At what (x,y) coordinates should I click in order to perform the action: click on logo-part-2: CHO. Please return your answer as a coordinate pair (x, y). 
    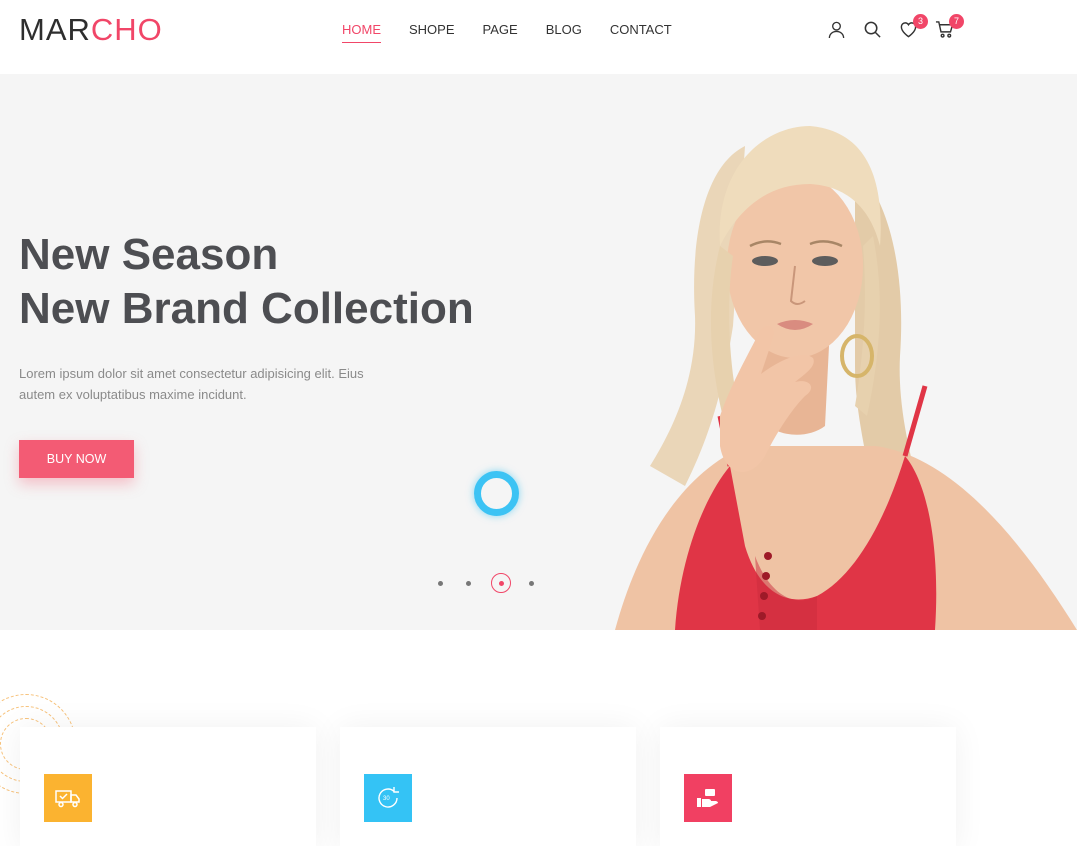
    Looking at the image, I should click on (126, 29).